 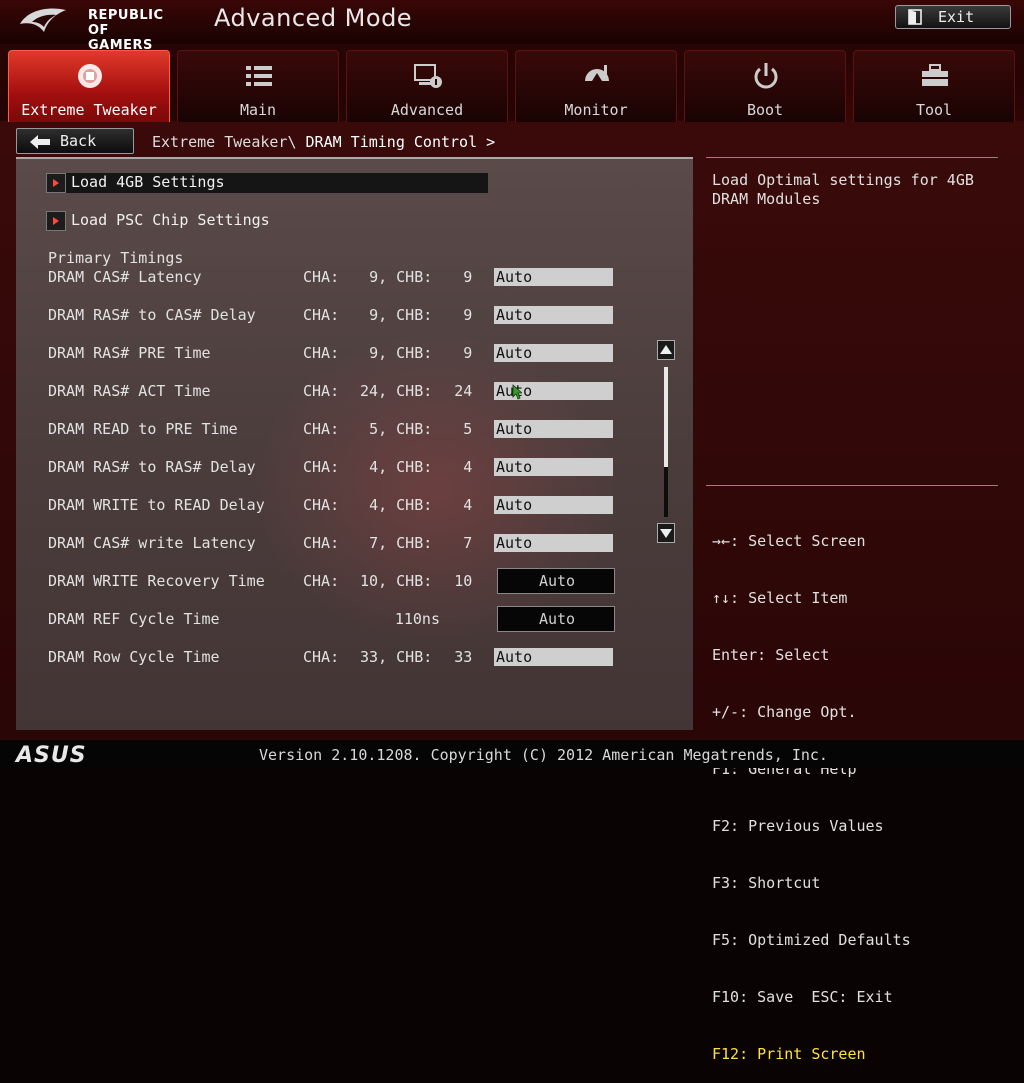 I want to click on chb-value: 5, so click(x=468, y=429).